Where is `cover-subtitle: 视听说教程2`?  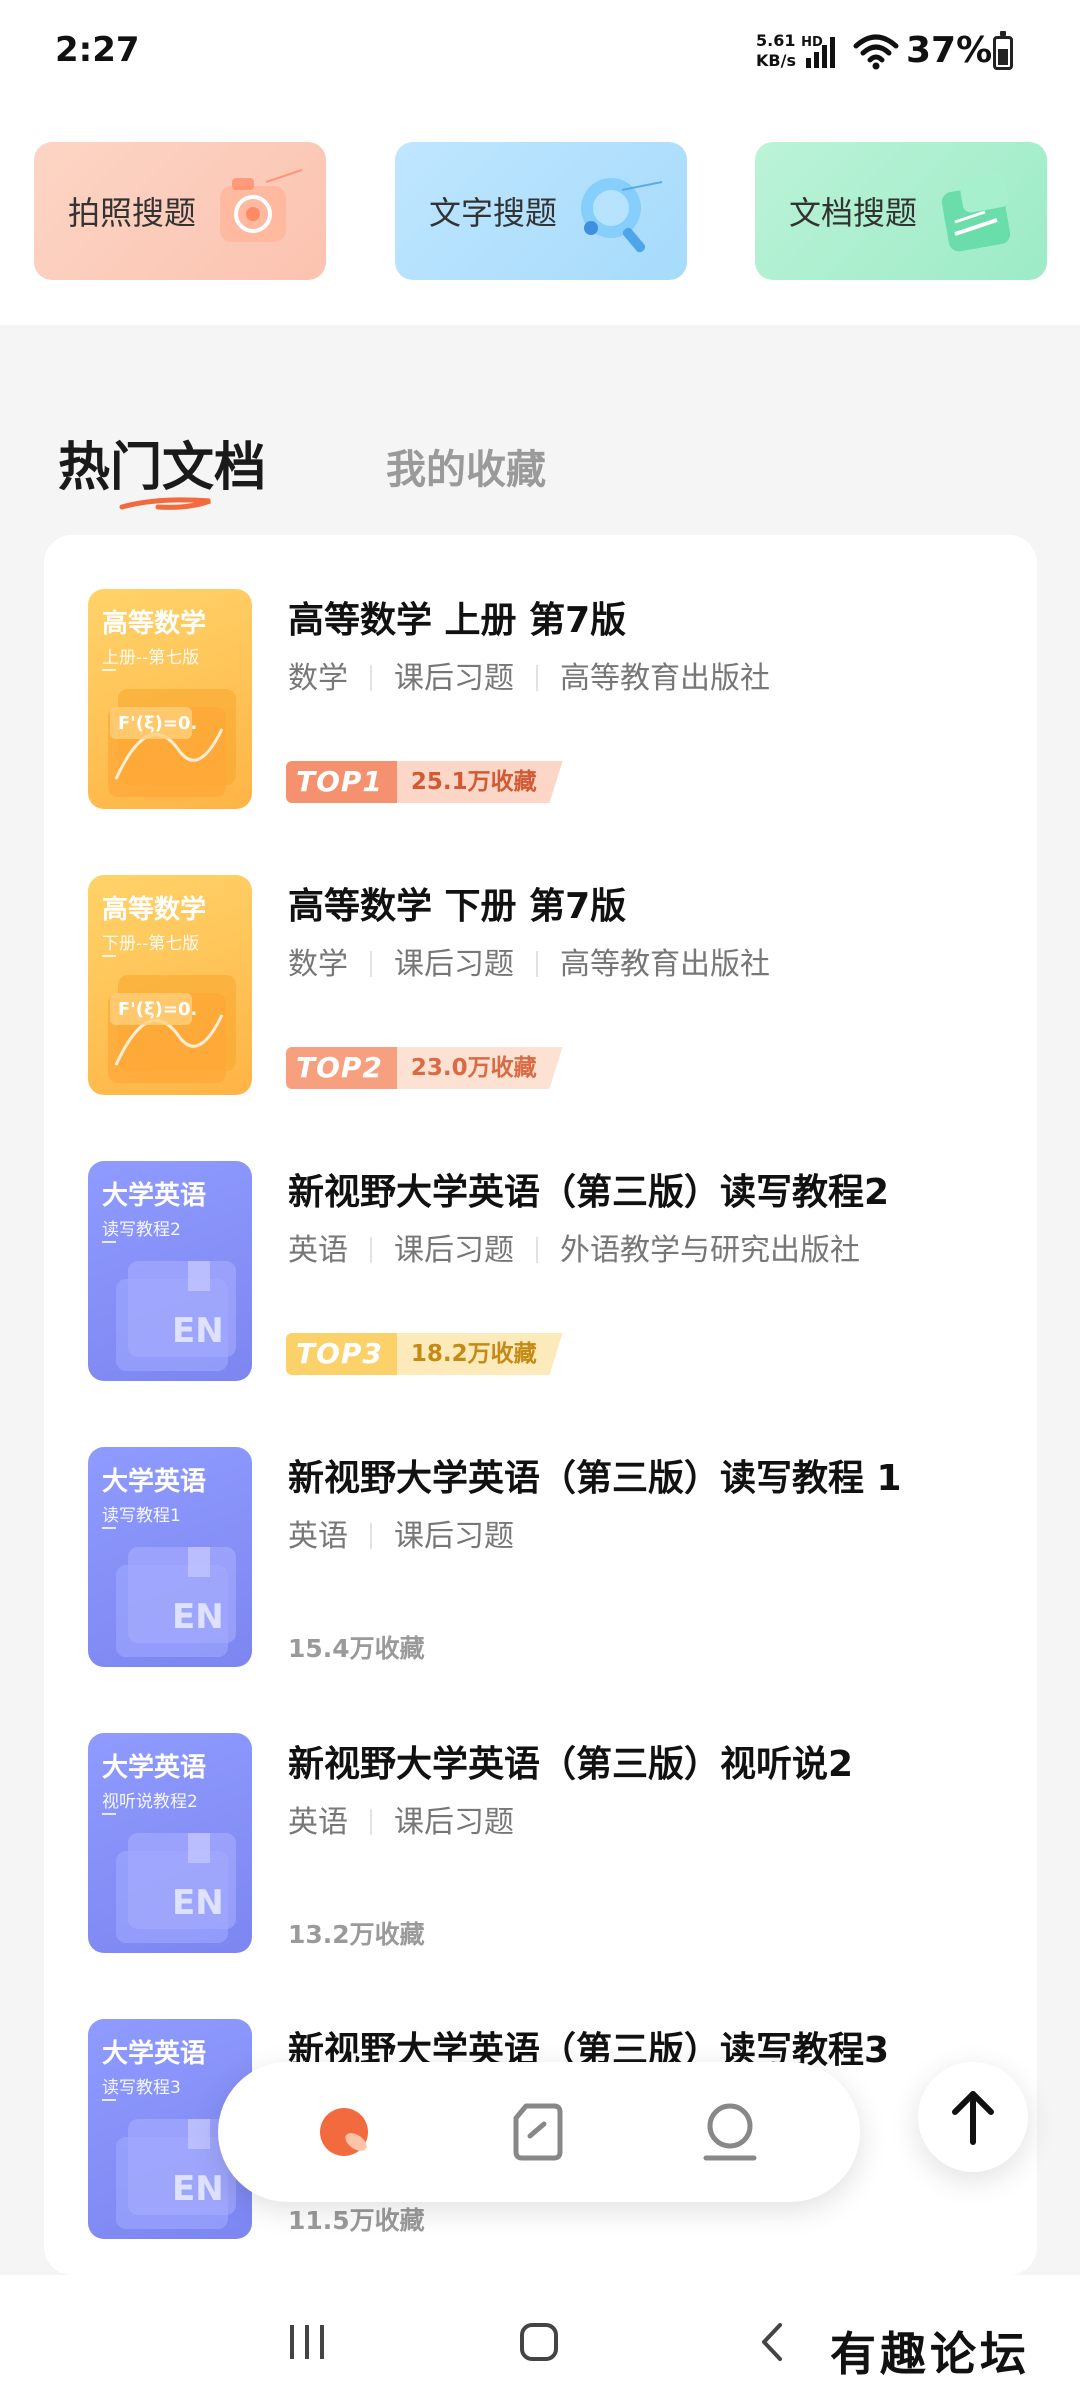
cover-subtitle: 视听说教程2 is located at coordinates (150, 1802).